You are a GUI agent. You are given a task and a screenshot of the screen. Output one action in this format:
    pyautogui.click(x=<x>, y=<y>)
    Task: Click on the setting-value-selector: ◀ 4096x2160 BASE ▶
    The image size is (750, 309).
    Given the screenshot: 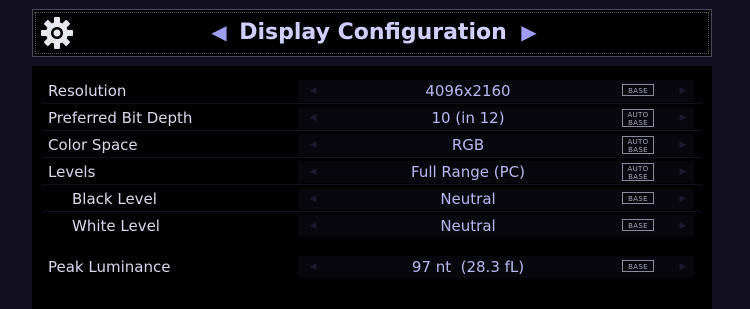 What is the action you would take?
    pyautogui.click(x=496, y=91)
    